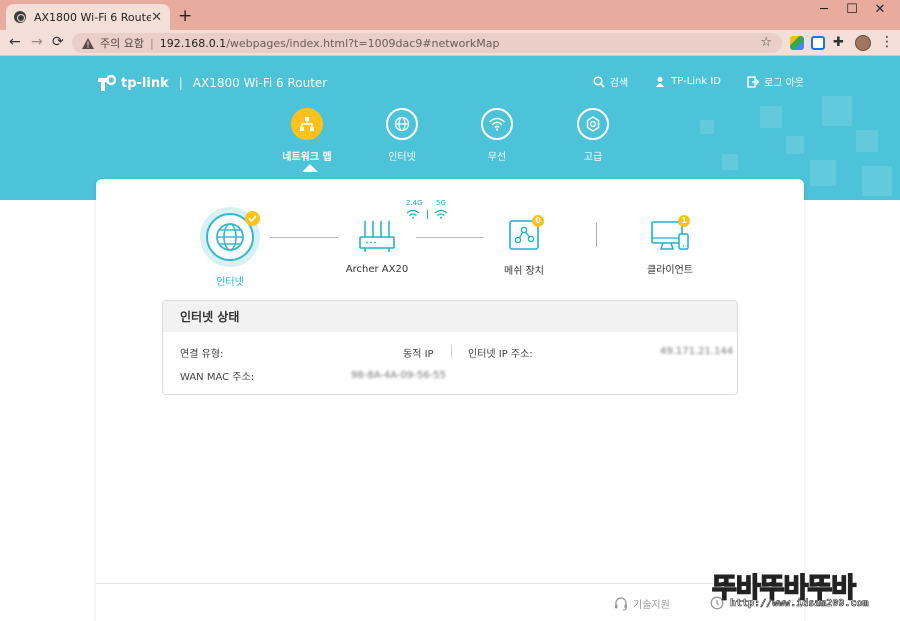  I want to click on clients-node-label: 클라이언트, so click(670, 270).